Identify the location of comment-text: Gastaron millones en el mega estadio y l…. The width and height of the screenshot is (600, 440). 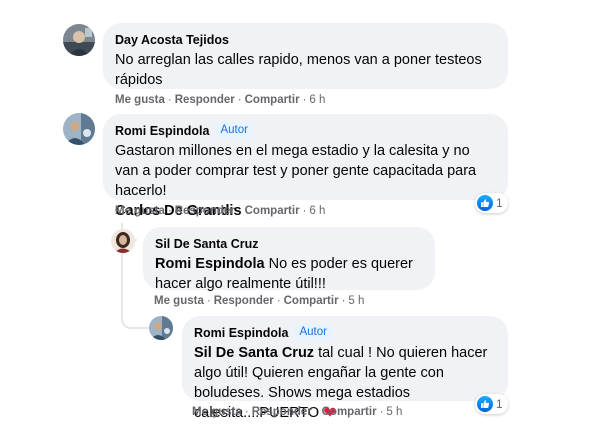
(296, 171).